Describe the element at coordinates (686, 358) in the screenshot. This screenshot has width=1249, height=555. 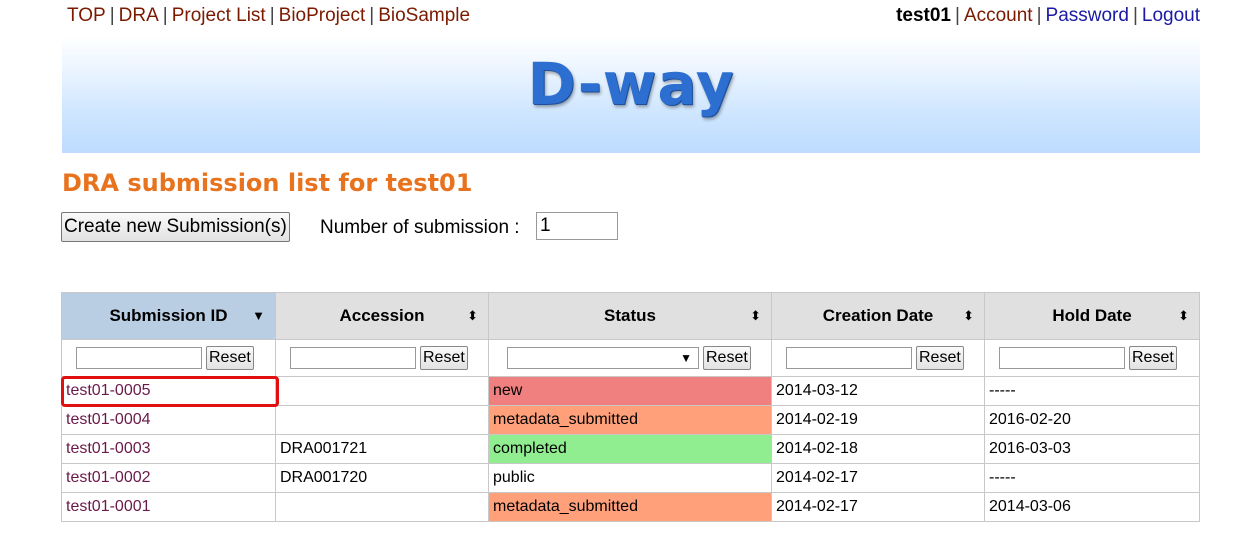
I see `dropdown-arrow-icon: ▼` at that location.